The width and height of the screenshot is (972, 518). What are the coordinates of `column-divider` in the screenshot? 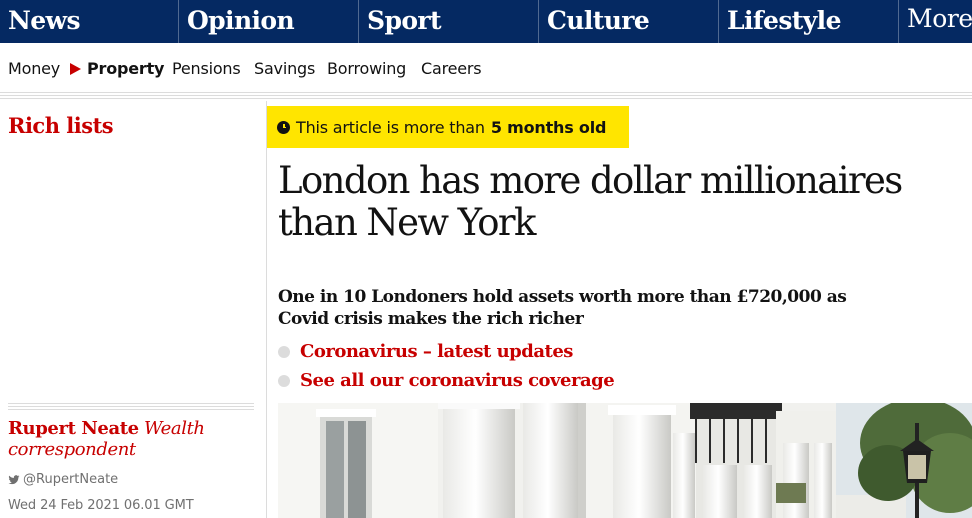 It's located at (266, 309).